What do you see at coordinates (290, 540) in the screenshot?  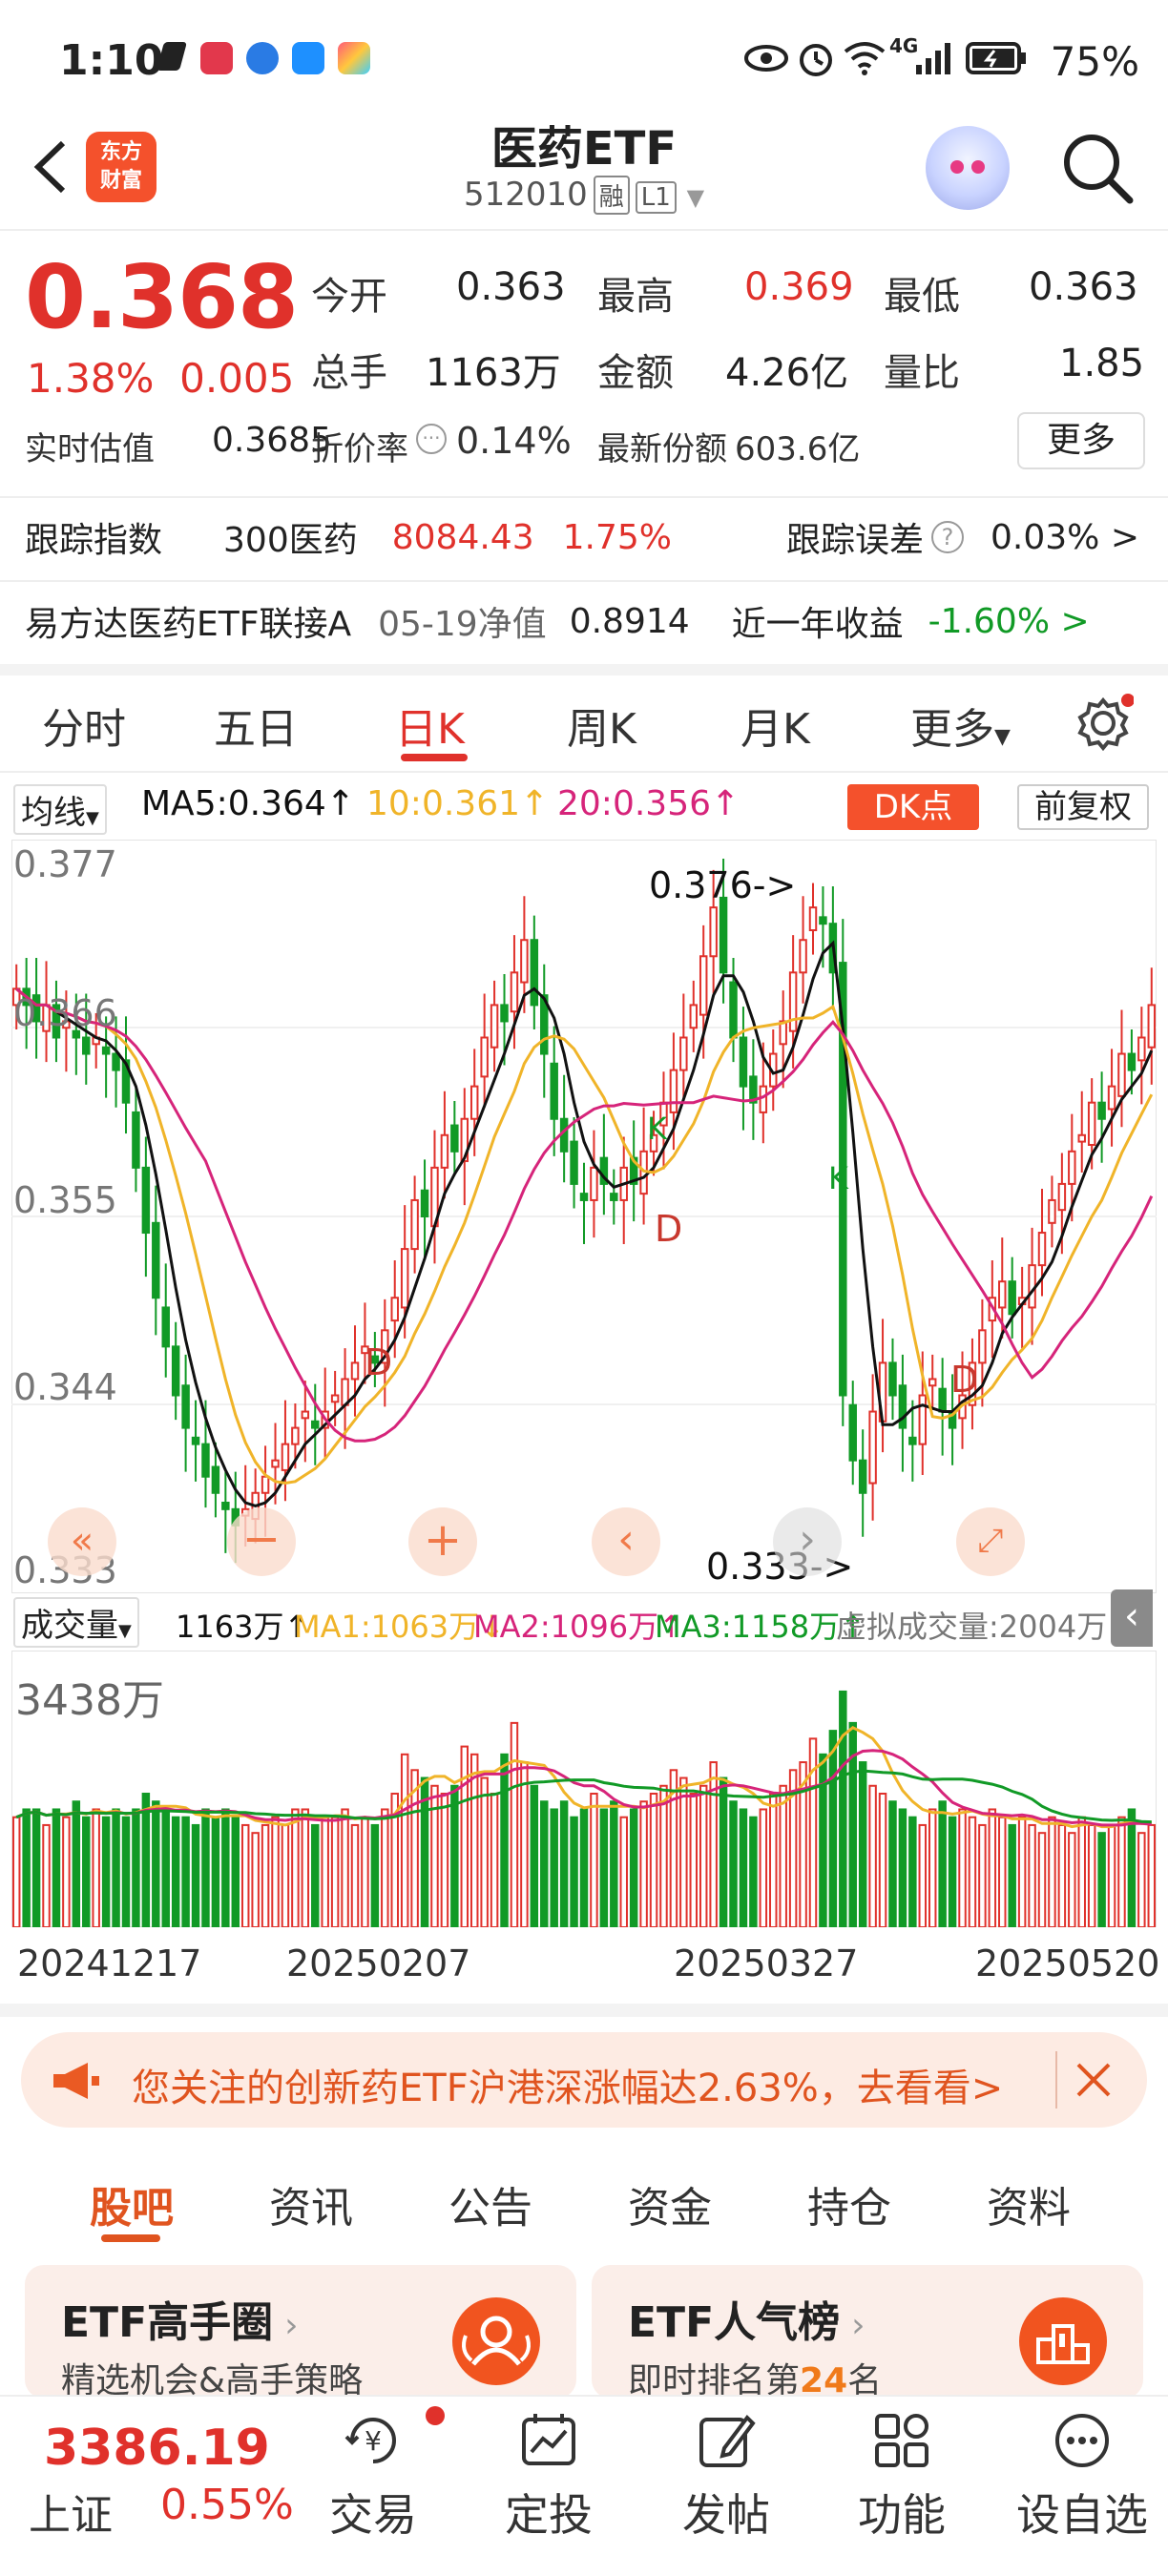 I see `tracking-index-name: 300医药` at bounding box center [290, 540].